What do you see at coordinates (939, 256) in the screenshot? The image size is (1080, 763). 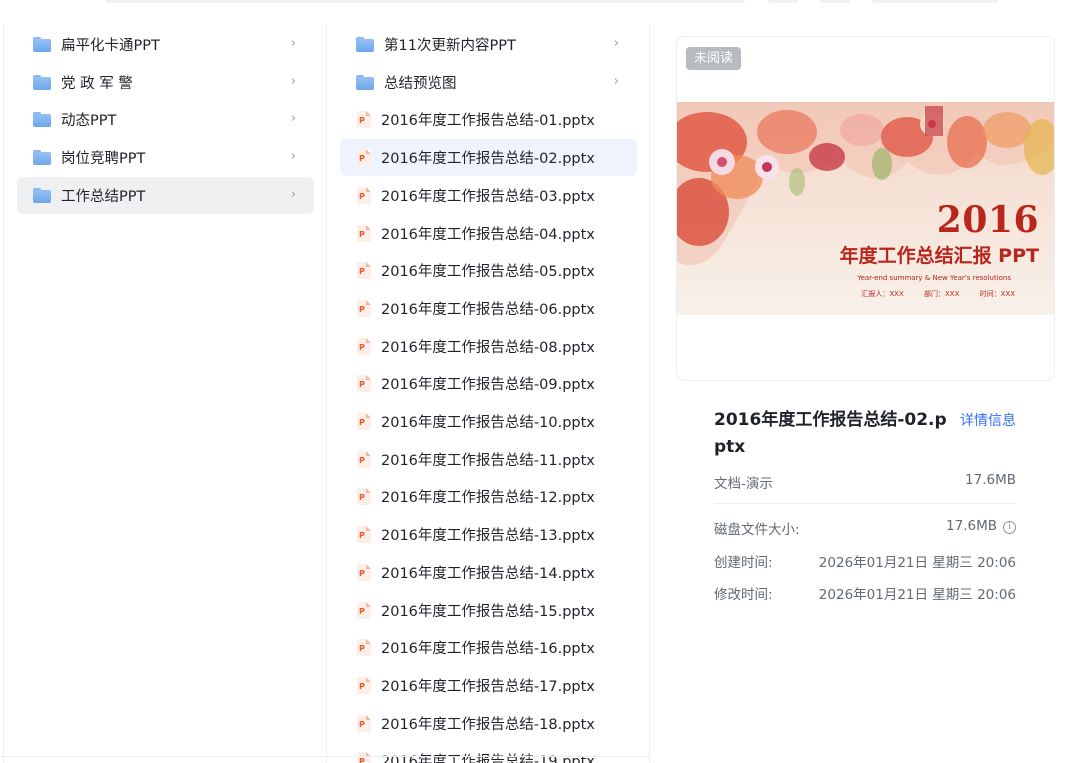 I see `slide-title-text: 年度工作总结汇报 PPT` at bounding box center [939, 256].